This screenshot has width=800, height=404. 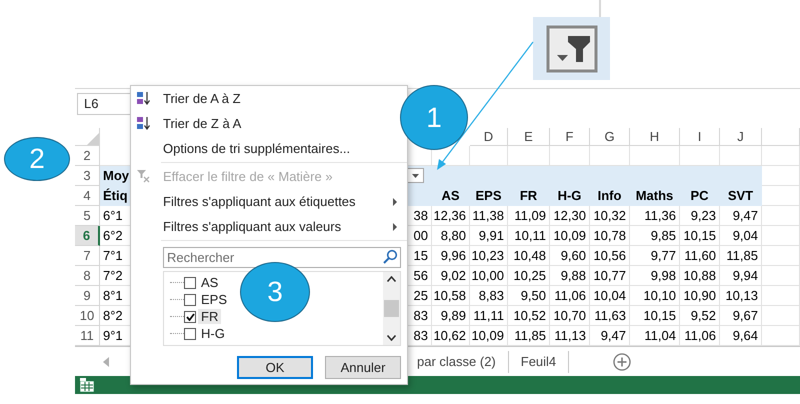 I want to click on table-cell: 10,15, so click(x=655, y=316).